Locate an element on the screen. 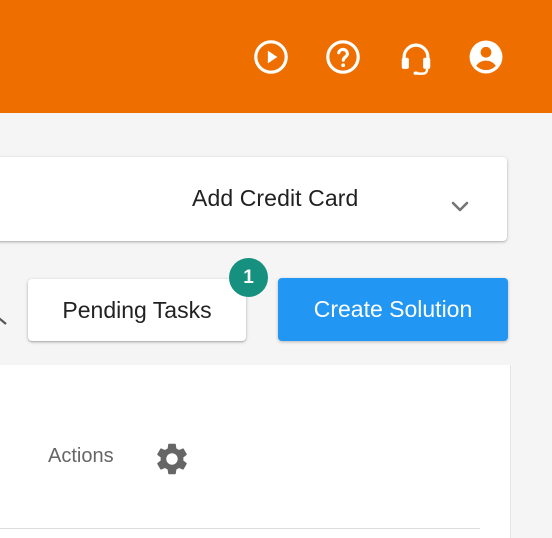  chevron-down-icon is located at coordinates (460, 206).